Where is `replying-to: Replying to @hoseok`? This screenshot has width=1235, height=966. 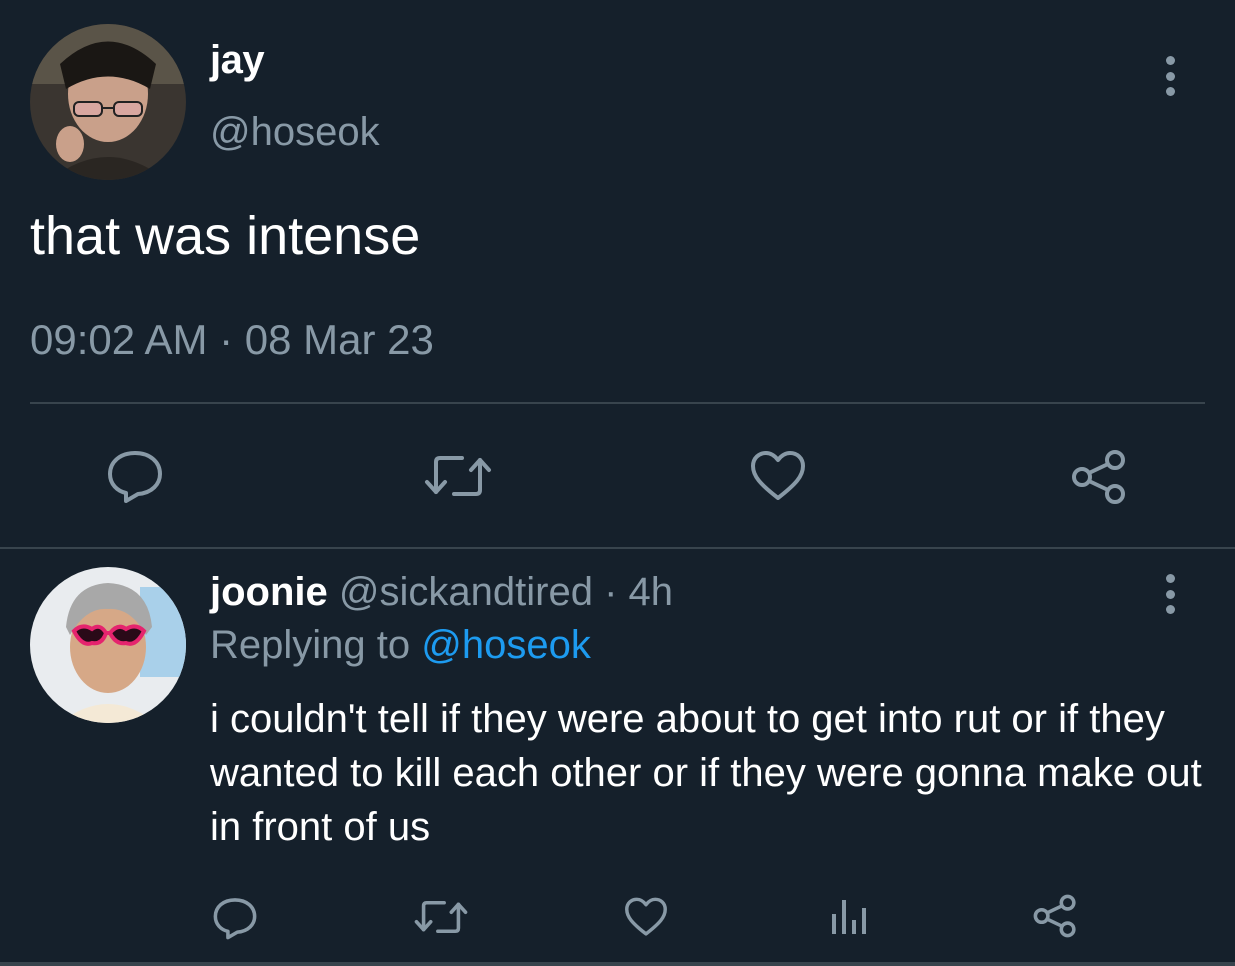 replying-to: Replying to @hoseok is located at coordinates (400, 645).